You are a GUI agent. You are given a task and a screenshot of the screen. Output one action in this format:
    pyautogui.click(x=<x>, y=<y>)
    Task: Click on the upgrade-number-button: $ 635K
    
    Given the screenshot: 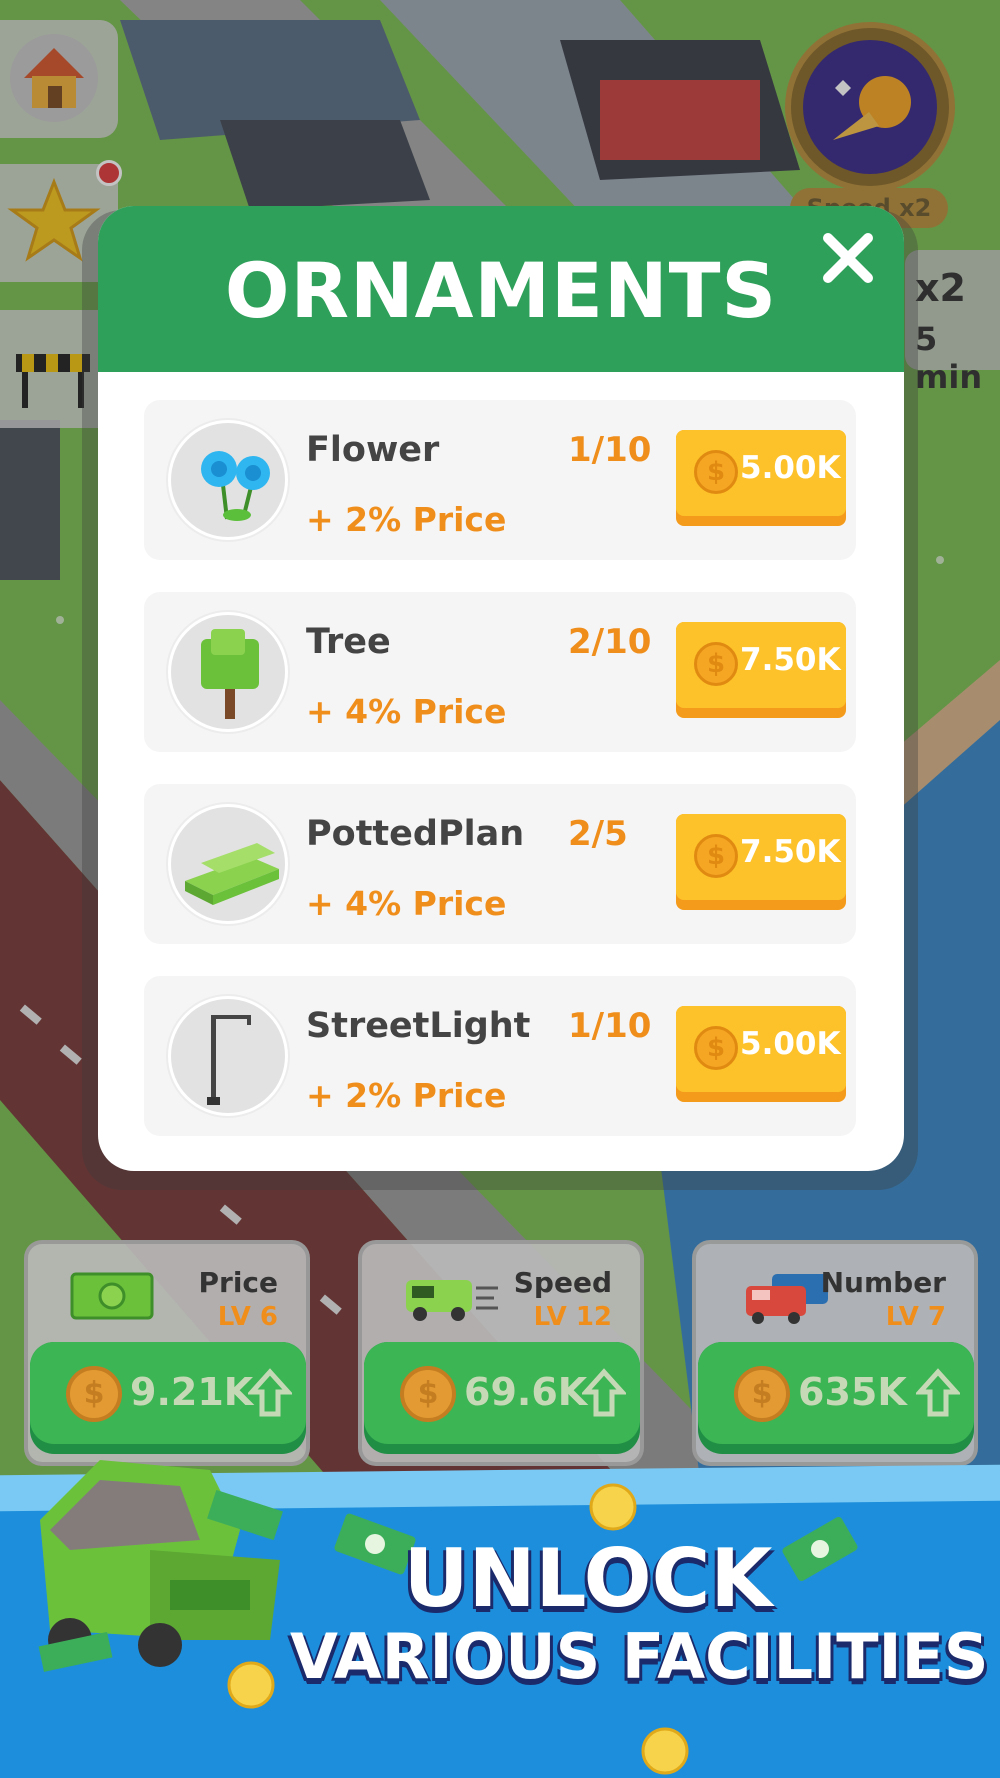 What is the action you would take?
    pyautogui.click(x=836, y=1398)
    